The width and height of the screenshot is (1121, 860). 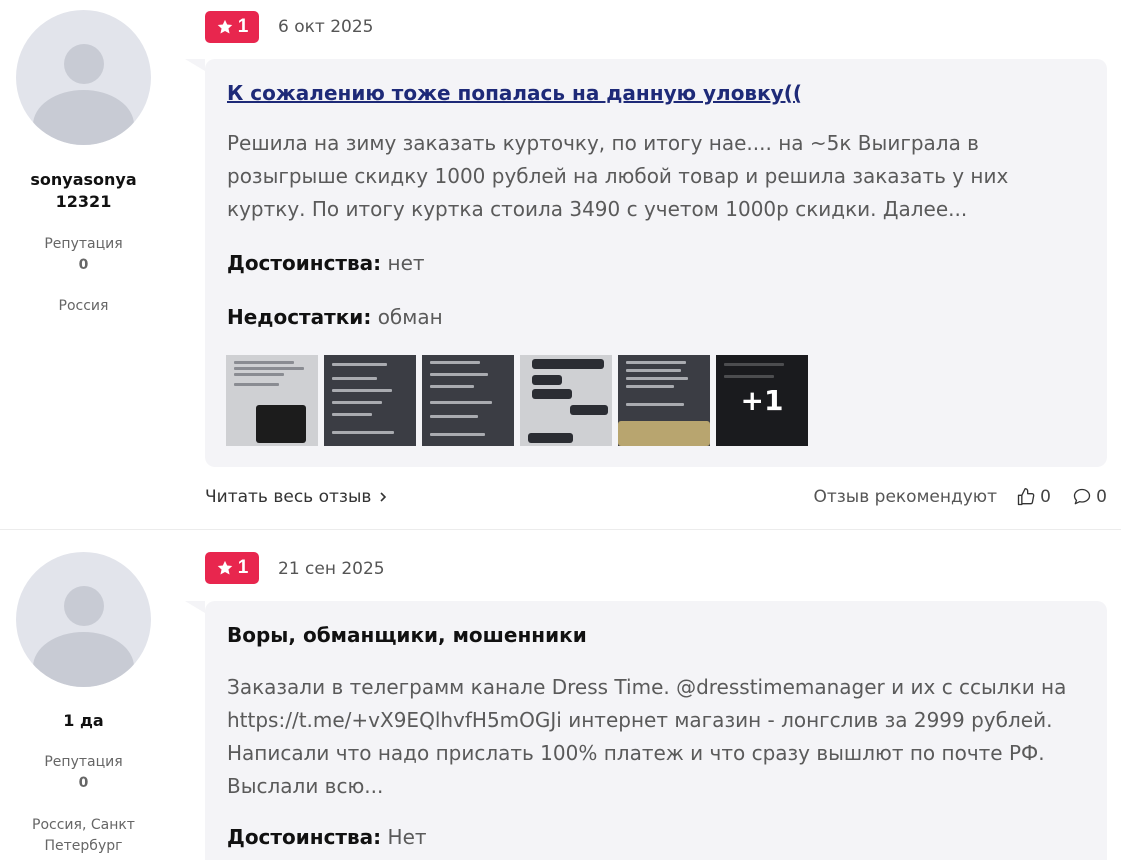 What do you see at coordinates (326, 27) in the screenshot?
I see `review-date: 6 окт 2025` at bounding box center [326, 27].